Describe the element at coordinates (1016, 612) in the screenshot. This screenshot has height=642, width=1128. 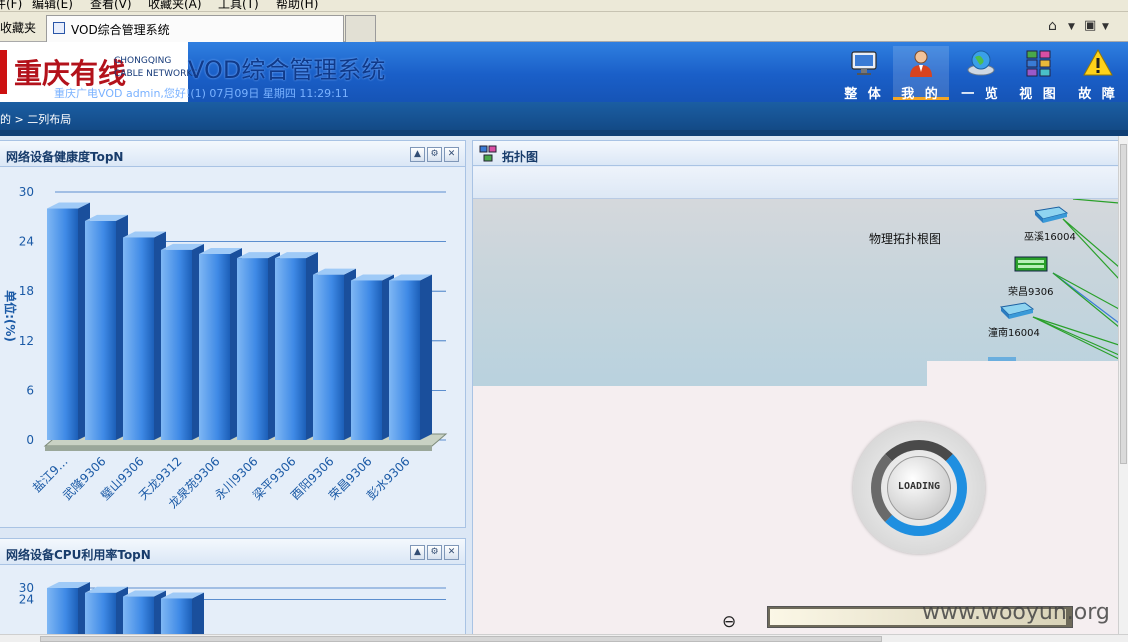
I see `watermark: www.wooyun.org` at that location.